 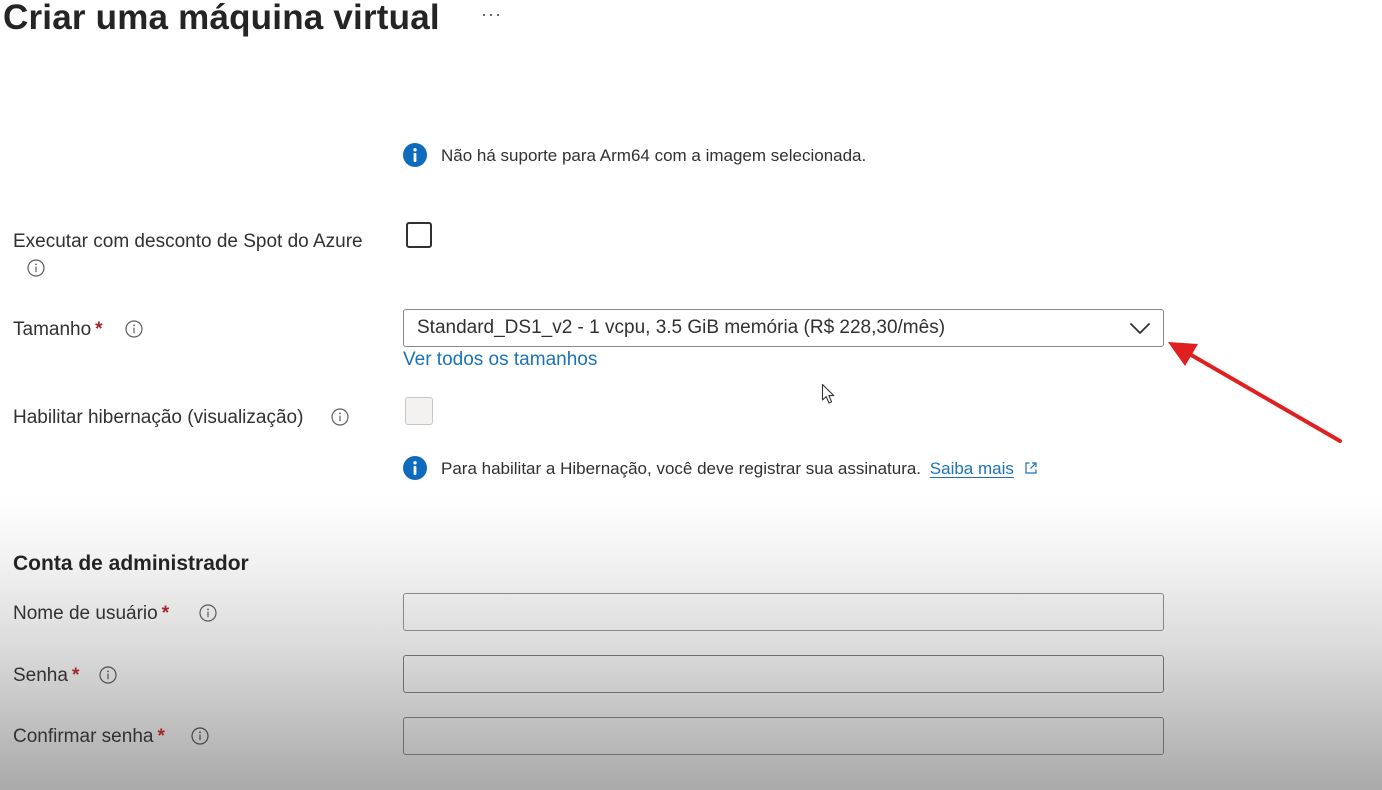 What do you see at coordinates (221, 18) in the screenshot?
I see `page-title: Criar uma máquina virtual` at bounding box center [221, 18].